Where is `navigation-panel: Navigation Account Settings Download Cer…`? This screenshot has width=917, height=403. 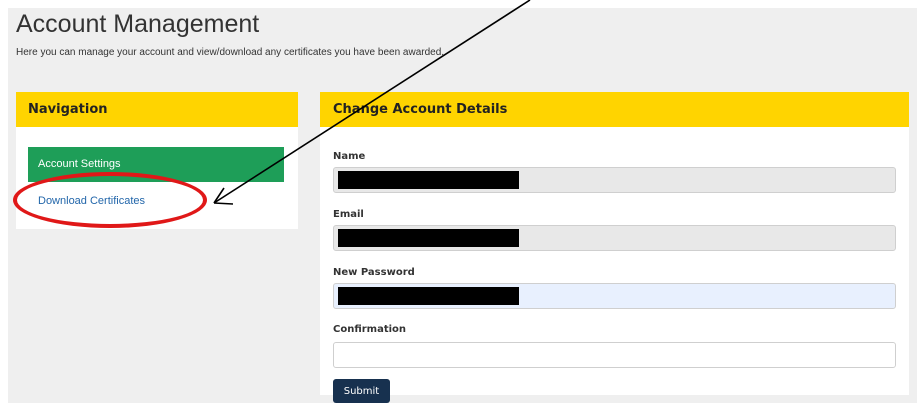 navigation-panel: Navigation Account Settings Download Cer… is located at coordinates (157, 160).